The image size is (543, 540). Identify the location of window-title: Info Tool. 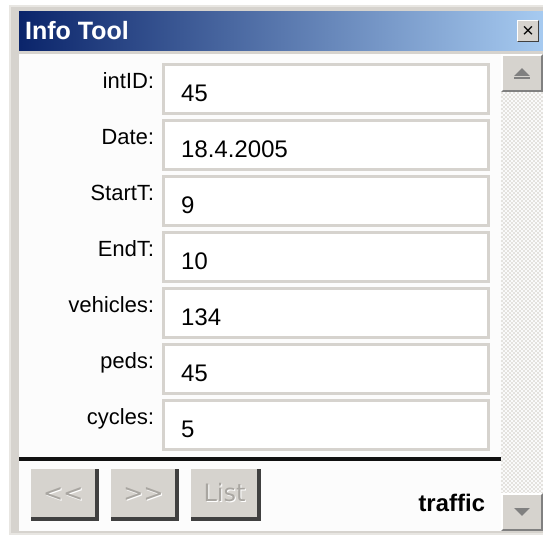
(77, 31).